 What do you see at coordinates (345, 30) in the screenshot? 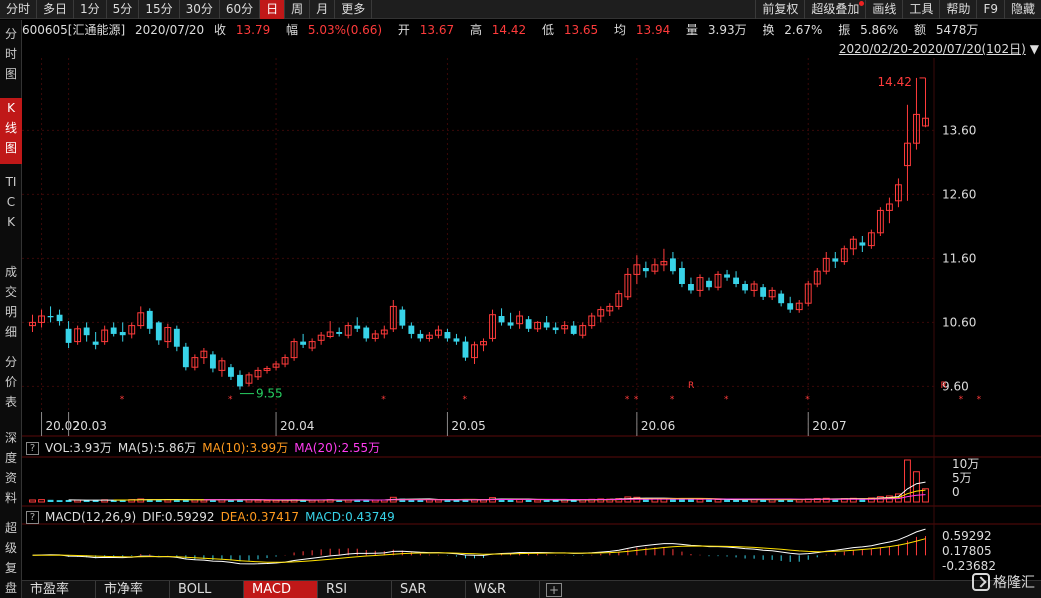
I see `change-value: 5.03%(0.66)` at bounding box center [345, 30].